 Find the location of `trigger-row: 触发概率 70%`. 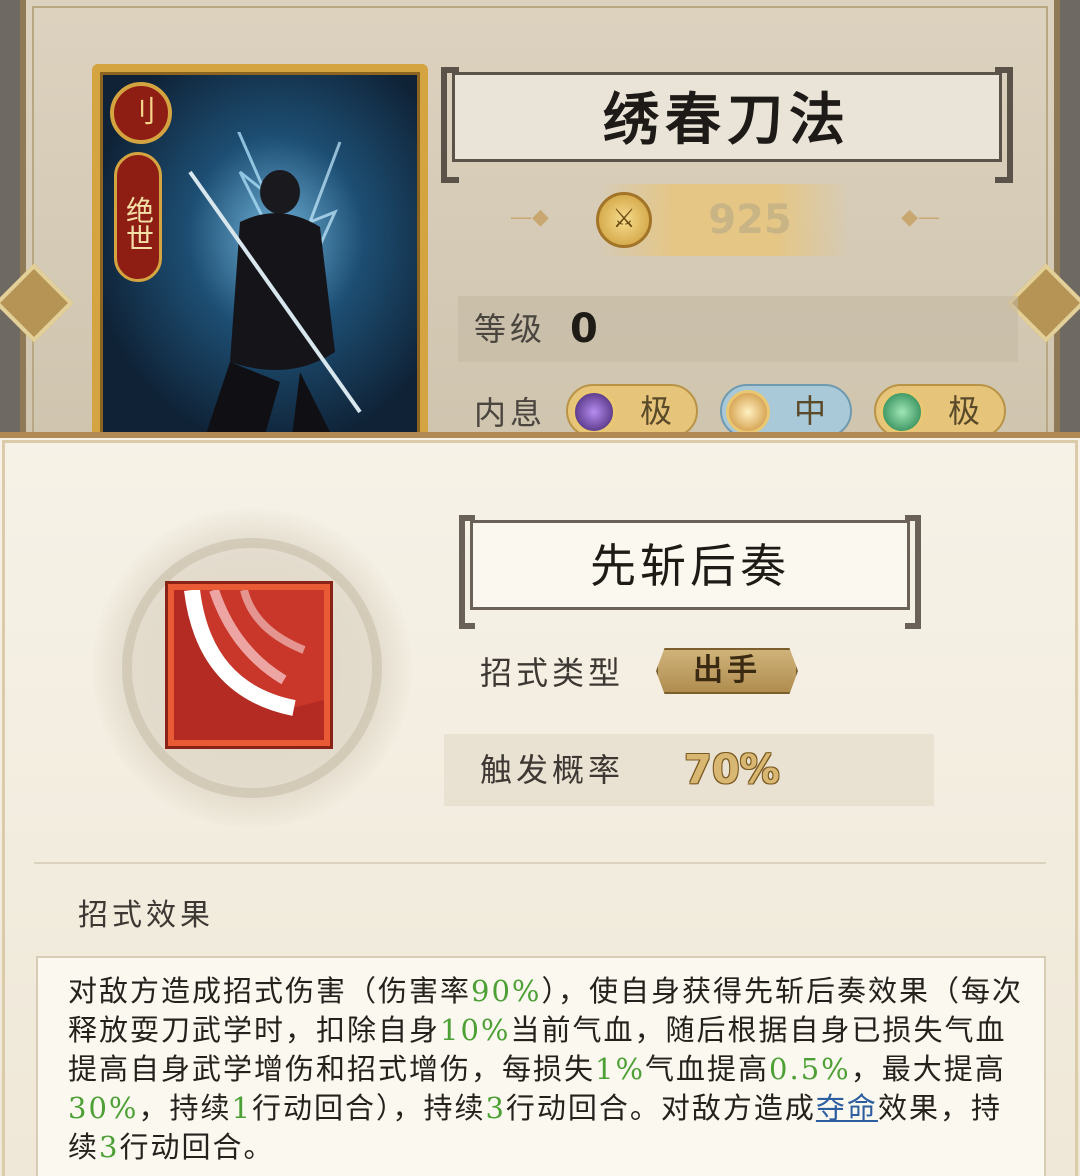

trigger-row: 触发概率 70% is located at coordinates (689, 770).